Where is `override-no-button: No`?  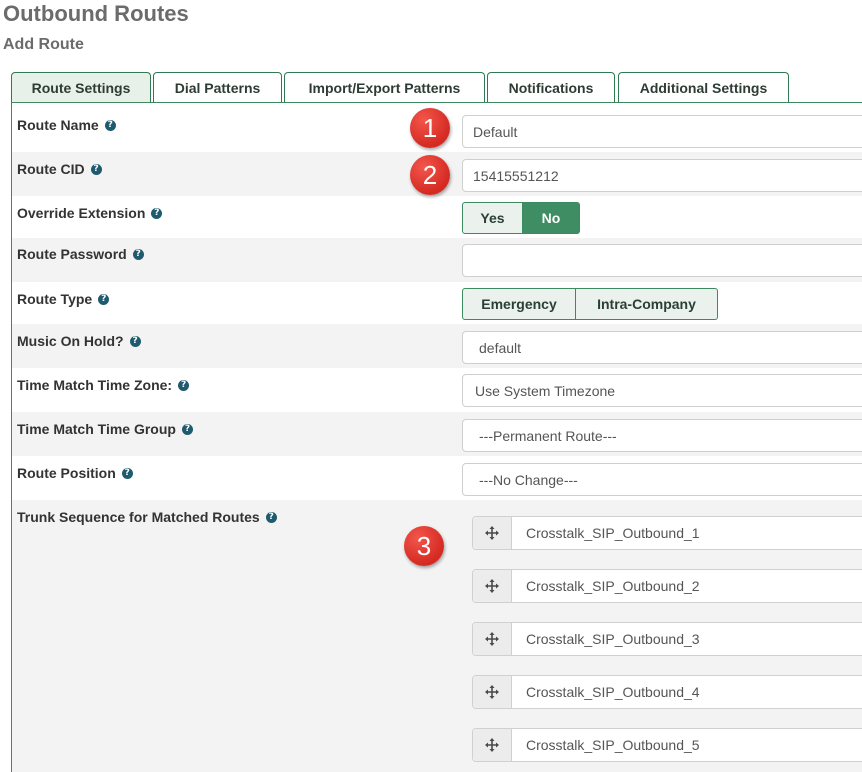 override-no-button: No is located at coordinates (551, 218).